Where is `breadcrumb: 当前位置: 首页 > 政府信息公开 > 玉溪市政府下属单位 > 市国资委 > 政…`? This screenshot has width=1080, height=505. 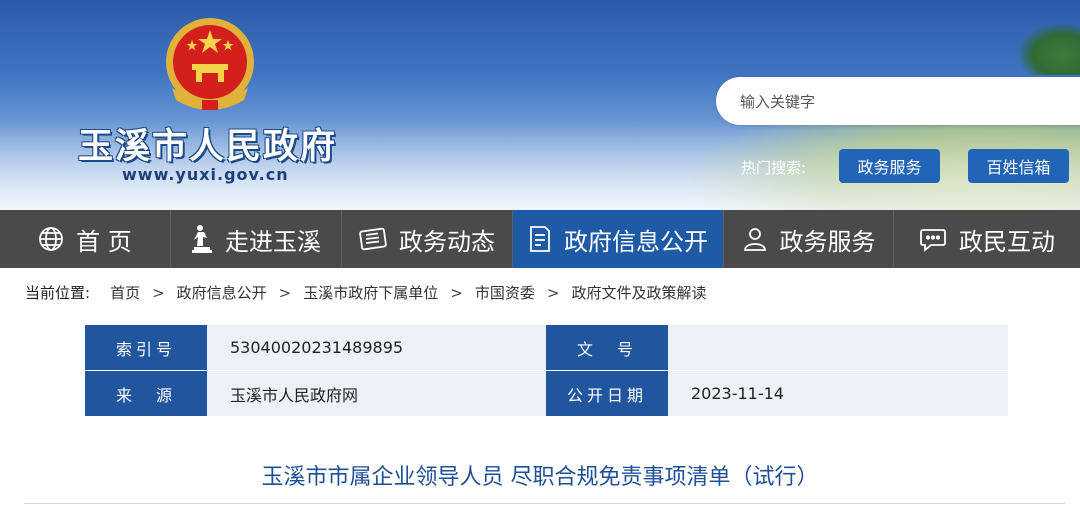
breadcrumb: 当前位置: 首页 > 政府信息公开 > 玉溪市政府下属单位 > 市国资委 > 政… is located at coordinates (365, 292).